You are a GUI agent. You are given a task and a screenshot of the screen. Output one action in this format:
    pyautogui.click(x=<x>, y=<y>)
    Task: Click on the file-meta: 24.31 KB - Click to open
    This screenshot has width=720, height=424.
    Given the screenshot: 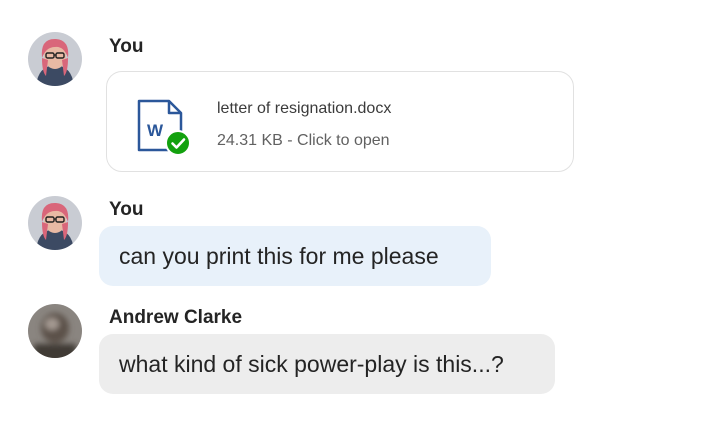 What is the action you would take?
    pyautogui.click(x=303, y=140)
    